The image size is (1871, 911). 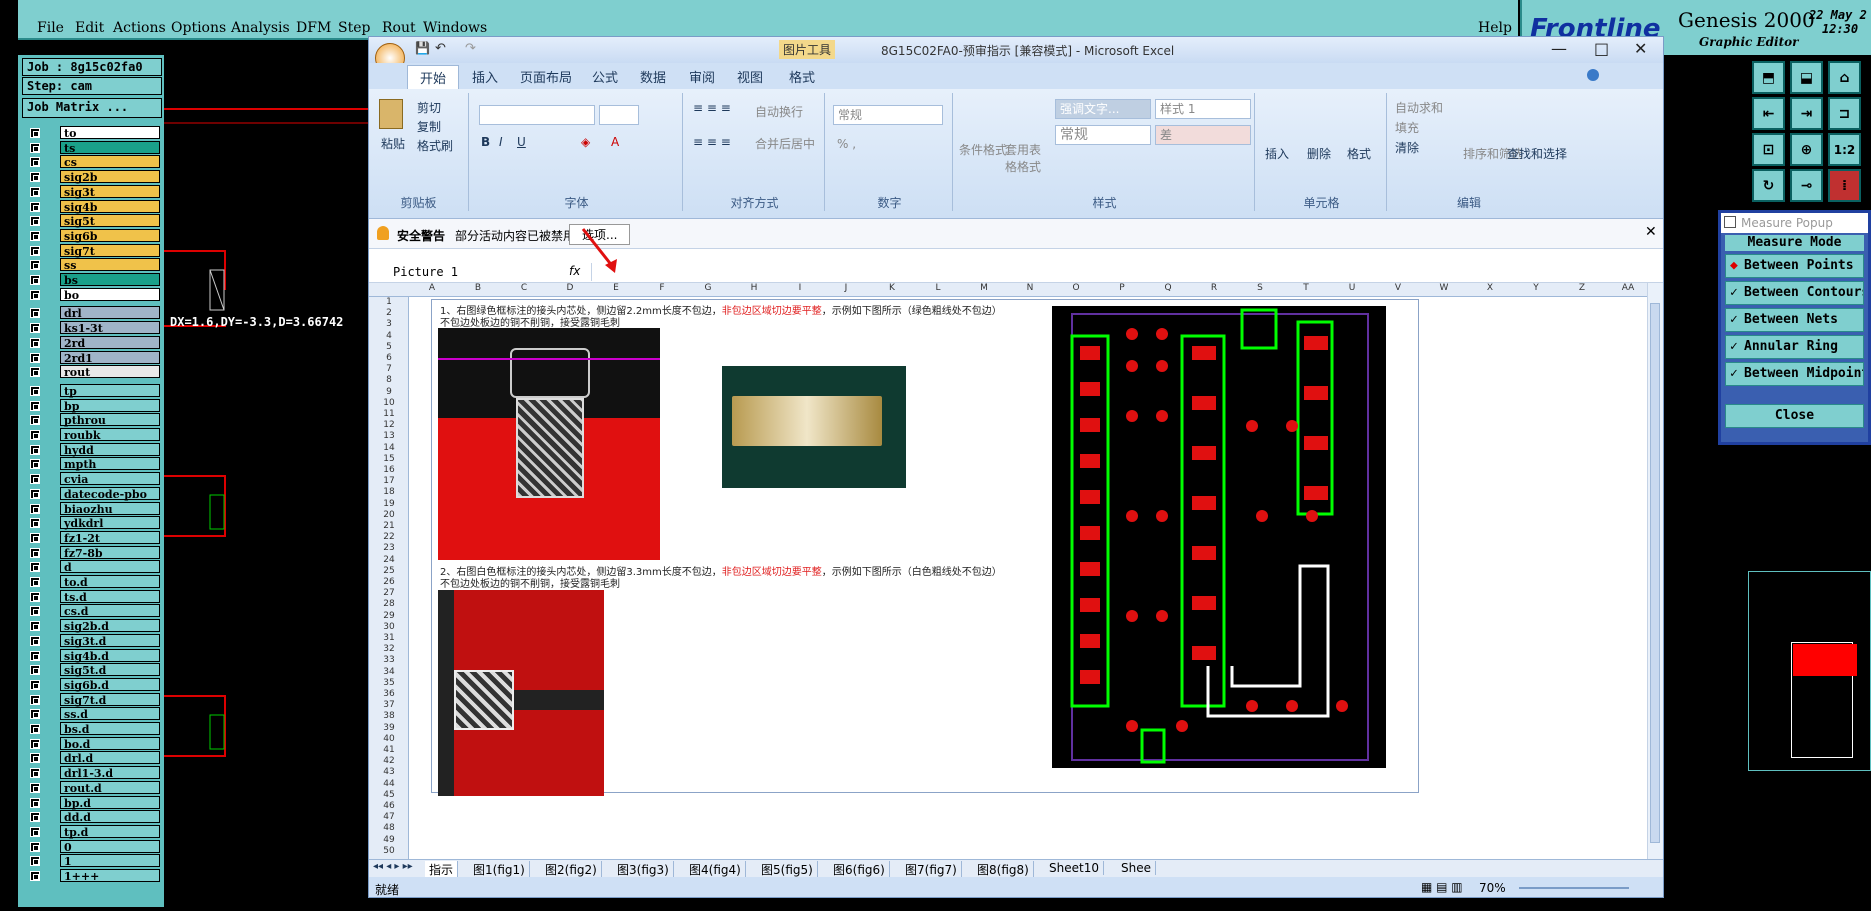 What do you see at coordinates (892, 288) in the screenshot?
I see `column-header: K` at bounding box center [892, 288].